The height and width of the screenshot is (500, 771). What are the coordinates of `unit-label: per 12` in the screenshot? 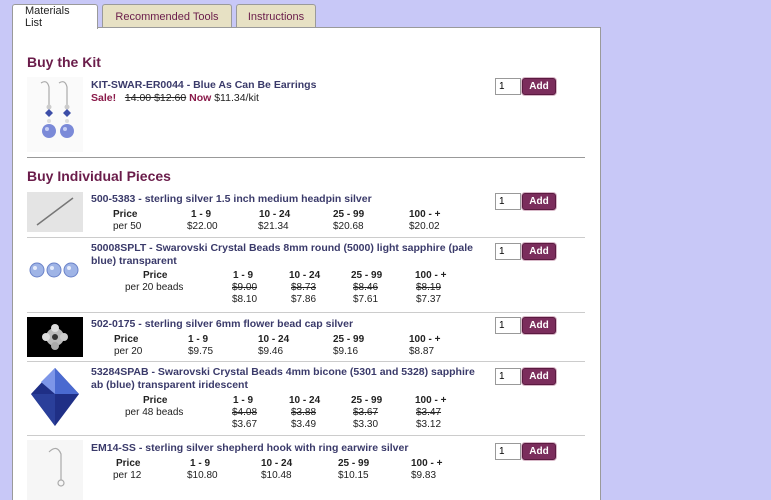 It's located at (127, 475).